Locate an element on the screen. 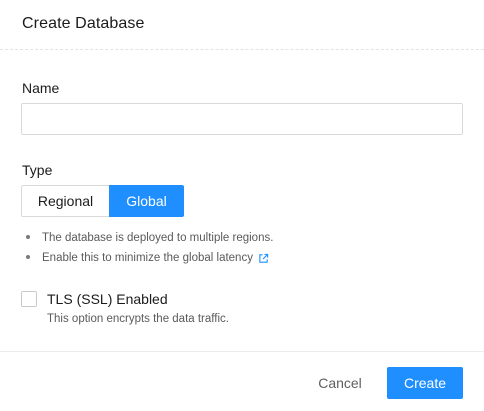  dialog-title: Create Database is located at coordinates (83, 23).